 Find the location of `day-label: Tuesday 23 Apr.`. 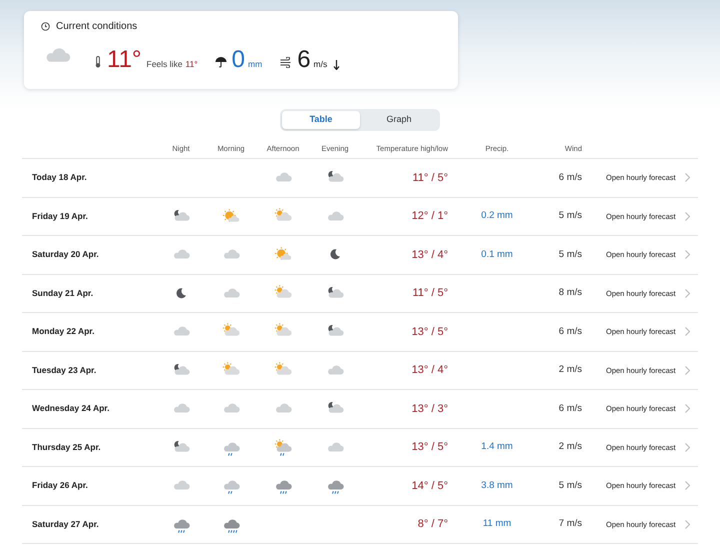

day-label: Tuesday 23 Apr. is located at coordinates (65, 370).